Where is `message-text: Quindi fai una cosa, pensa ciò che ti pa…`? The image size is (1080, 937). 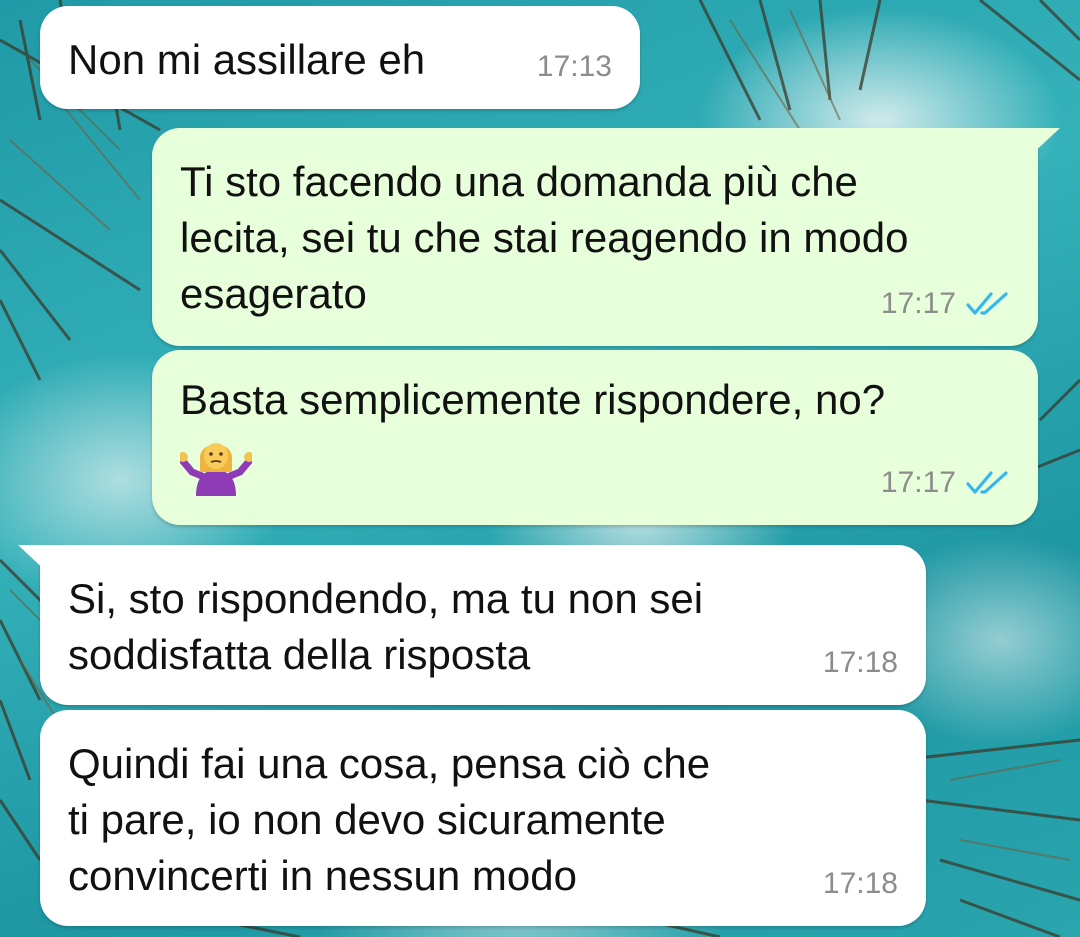 message-text: Quindi fai una cosa, pensa ciò che ti pa… is located at coordinates (389, 819).